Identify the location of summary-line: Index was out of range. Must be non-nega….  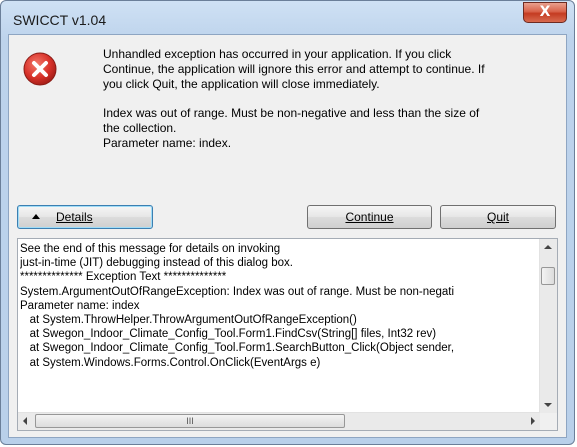
(291, 113).